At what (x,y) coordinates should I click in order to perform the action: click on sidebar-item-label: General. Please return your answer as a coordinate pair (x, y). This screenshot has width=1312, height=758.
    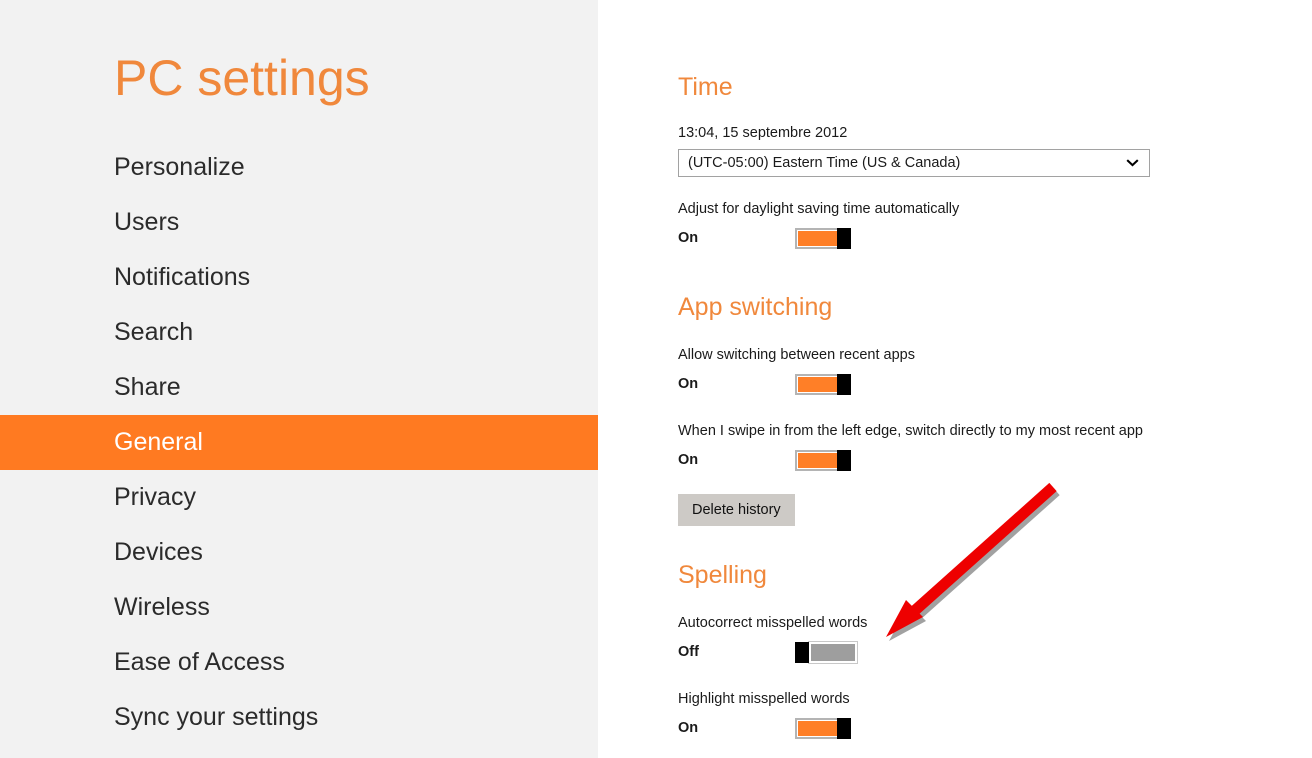
    Looking at the image, I should click on (158, 442).